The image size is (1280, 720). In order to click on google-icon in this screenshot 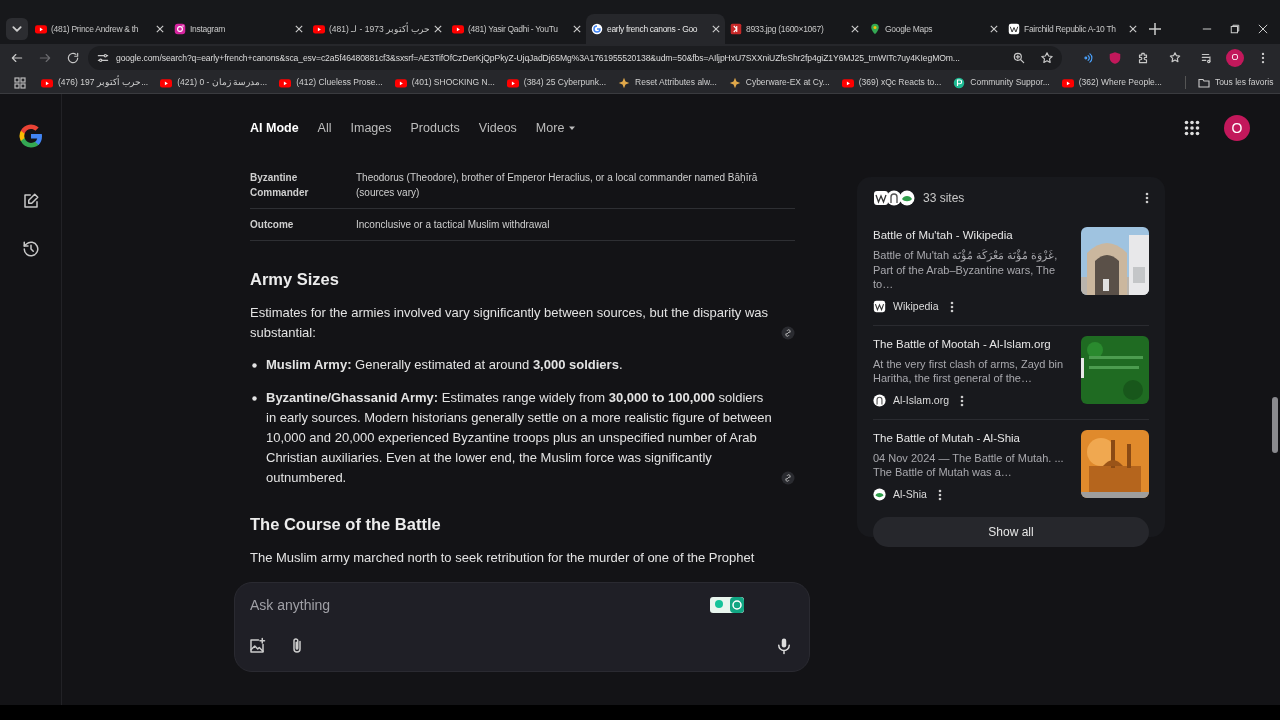, I will do `click(597, 29)`.